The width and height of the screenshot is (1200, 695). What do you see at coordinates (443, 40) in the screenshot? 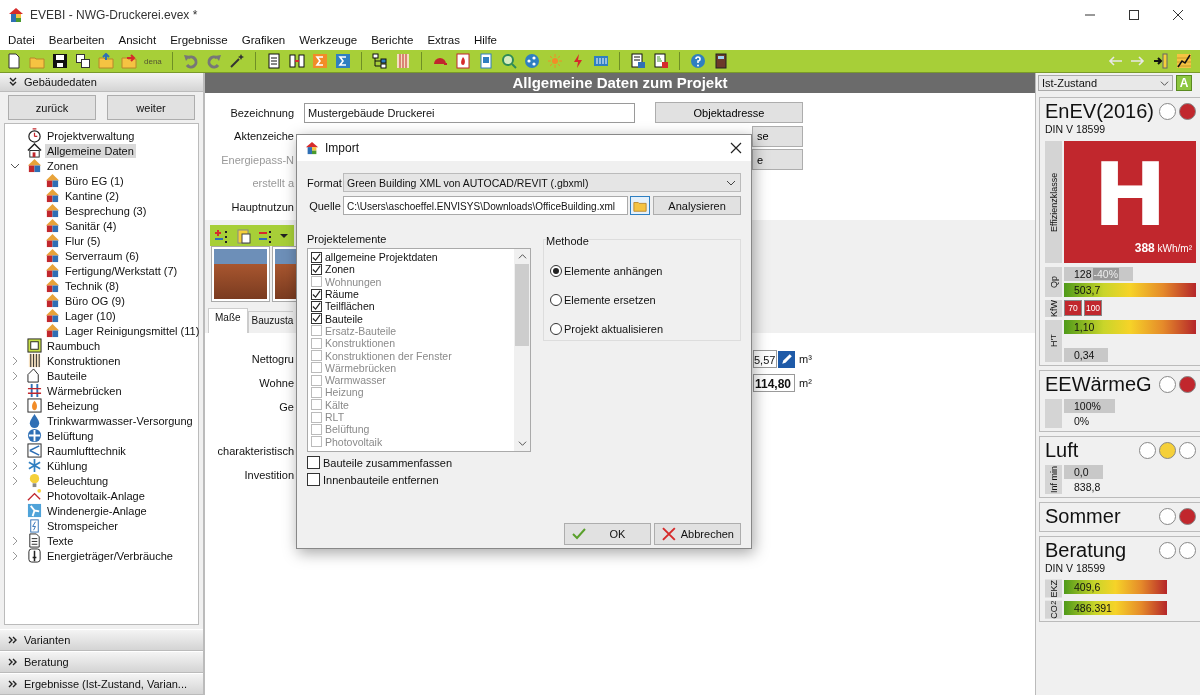
I see `menu-item: Extras` at bounding box center [443, 40].